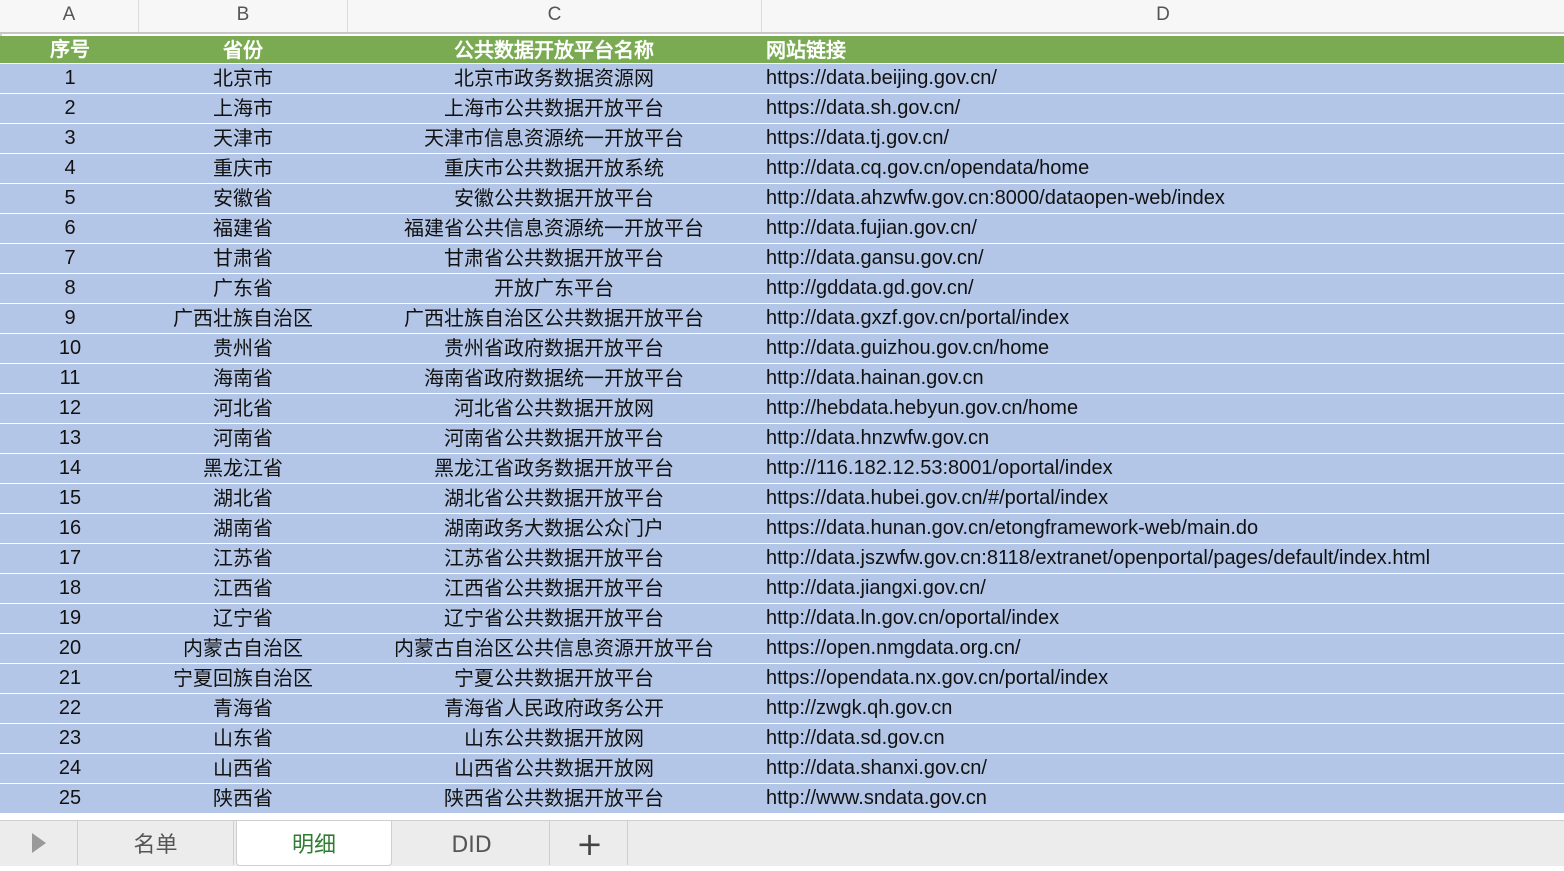 The height and width of the screenshot is (871, 1564). What do you see at coordinates (70, 198) in the screenshot?
I see `cell-index: 5` at bounding box center [70, 198].